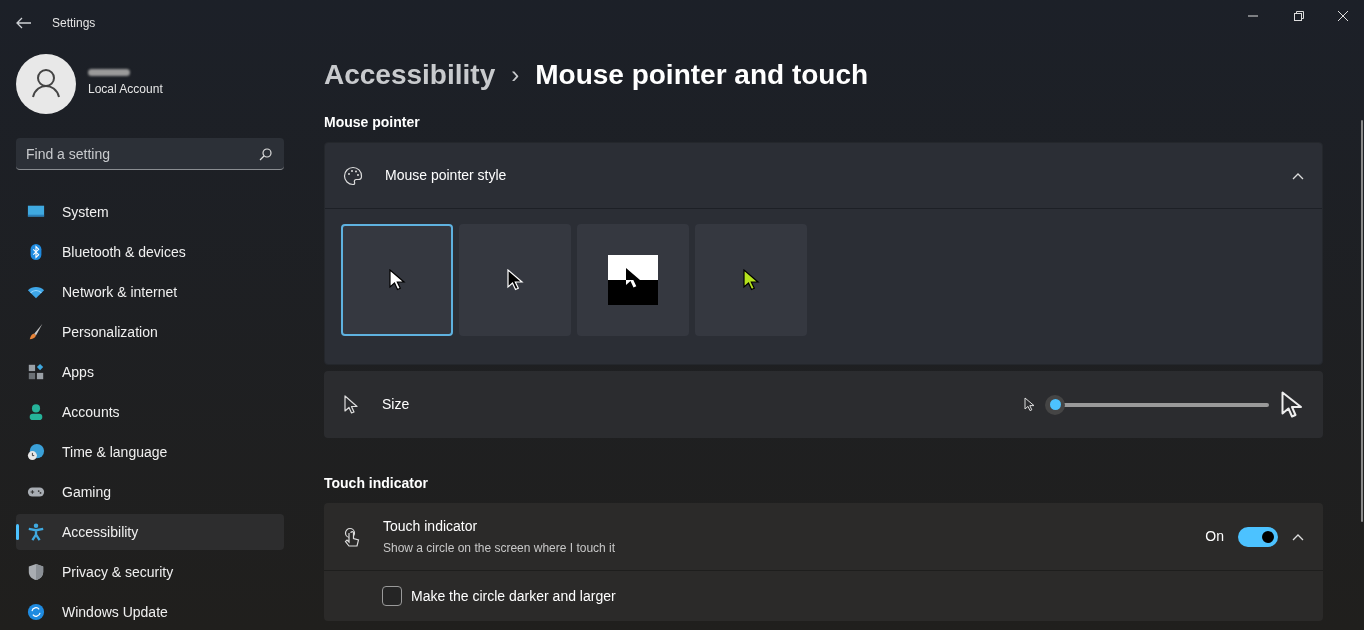  I want to click on small-cursor-icon, so click(1029, 404).